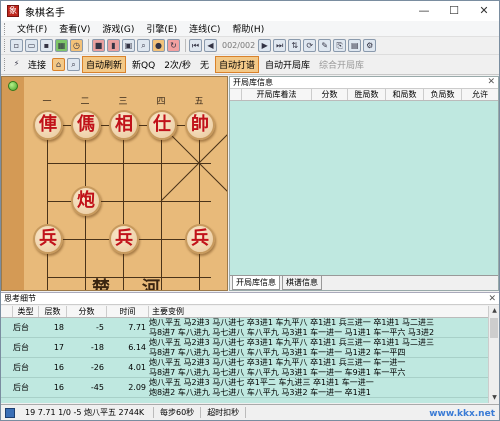 Image resolution: width=500 pixels, height=421 pixels. What do you see at coordinates (185, 45) in the screenshot?
I see `toolbar-separator` at bounding box center [185, 45].